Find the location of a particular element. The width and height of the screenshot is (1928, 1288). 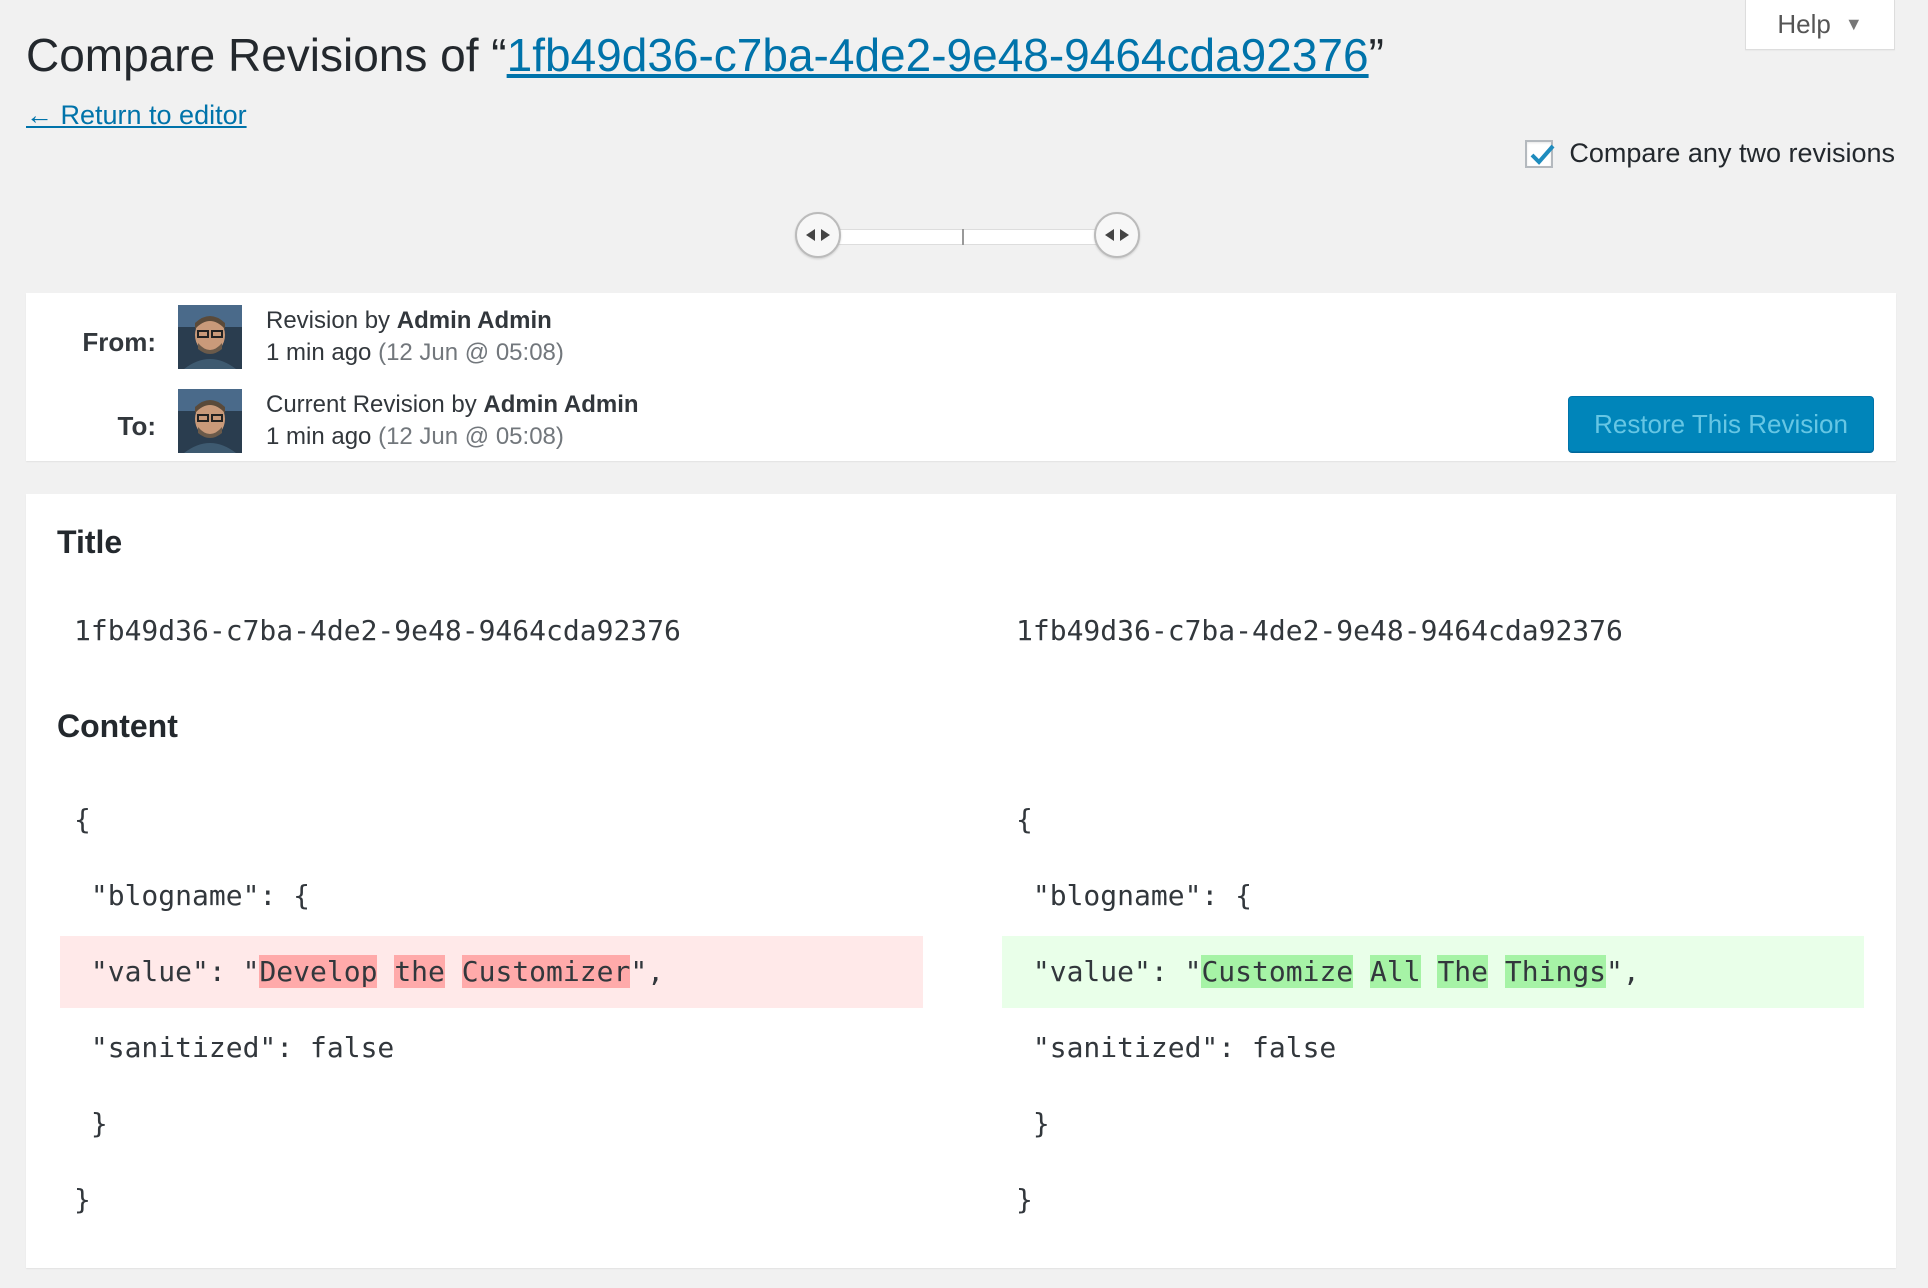

restore-revision-button: Restore This Revision is located at coordinates (1721, 424).